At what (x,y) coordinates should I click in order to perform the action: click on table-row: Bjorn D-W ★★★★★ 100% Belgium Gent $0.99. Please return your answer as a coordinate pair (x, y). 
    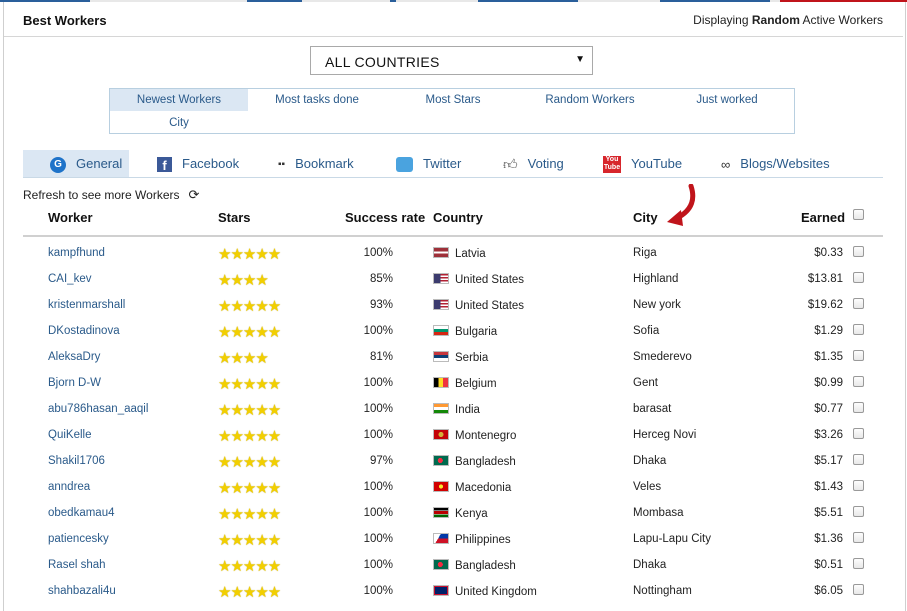
    Looking at the image, I should click on (453, 383).